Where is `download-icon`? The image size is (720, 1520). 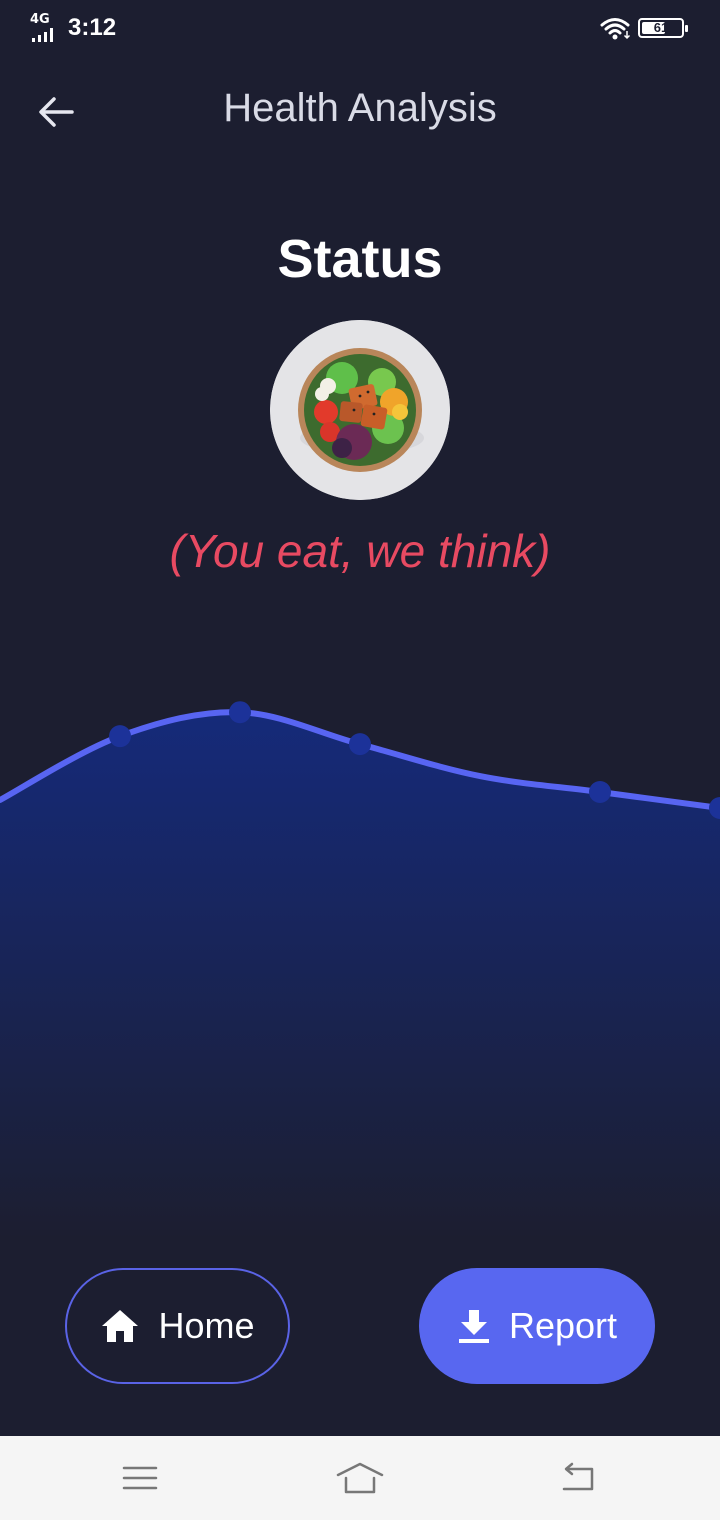 download-icon is located at coordinates (473, 1326).